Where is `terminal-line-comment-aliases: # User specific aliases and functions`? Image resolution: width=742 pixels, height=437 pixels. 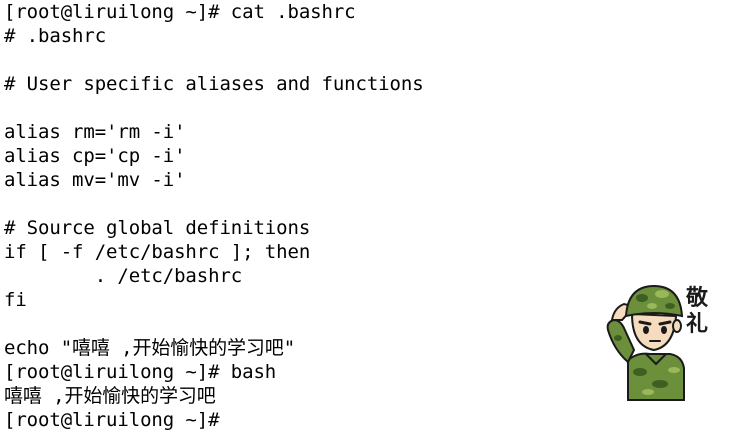 terminal-line-comment-aliases: # User specific aliases and functions is located at coordinates (214, 84).